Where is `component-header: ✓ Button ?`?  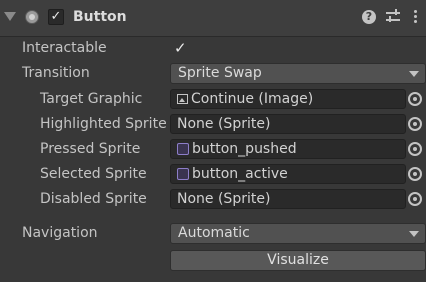
component-header: ✓ Button ? is located at coordinates (213, 18).